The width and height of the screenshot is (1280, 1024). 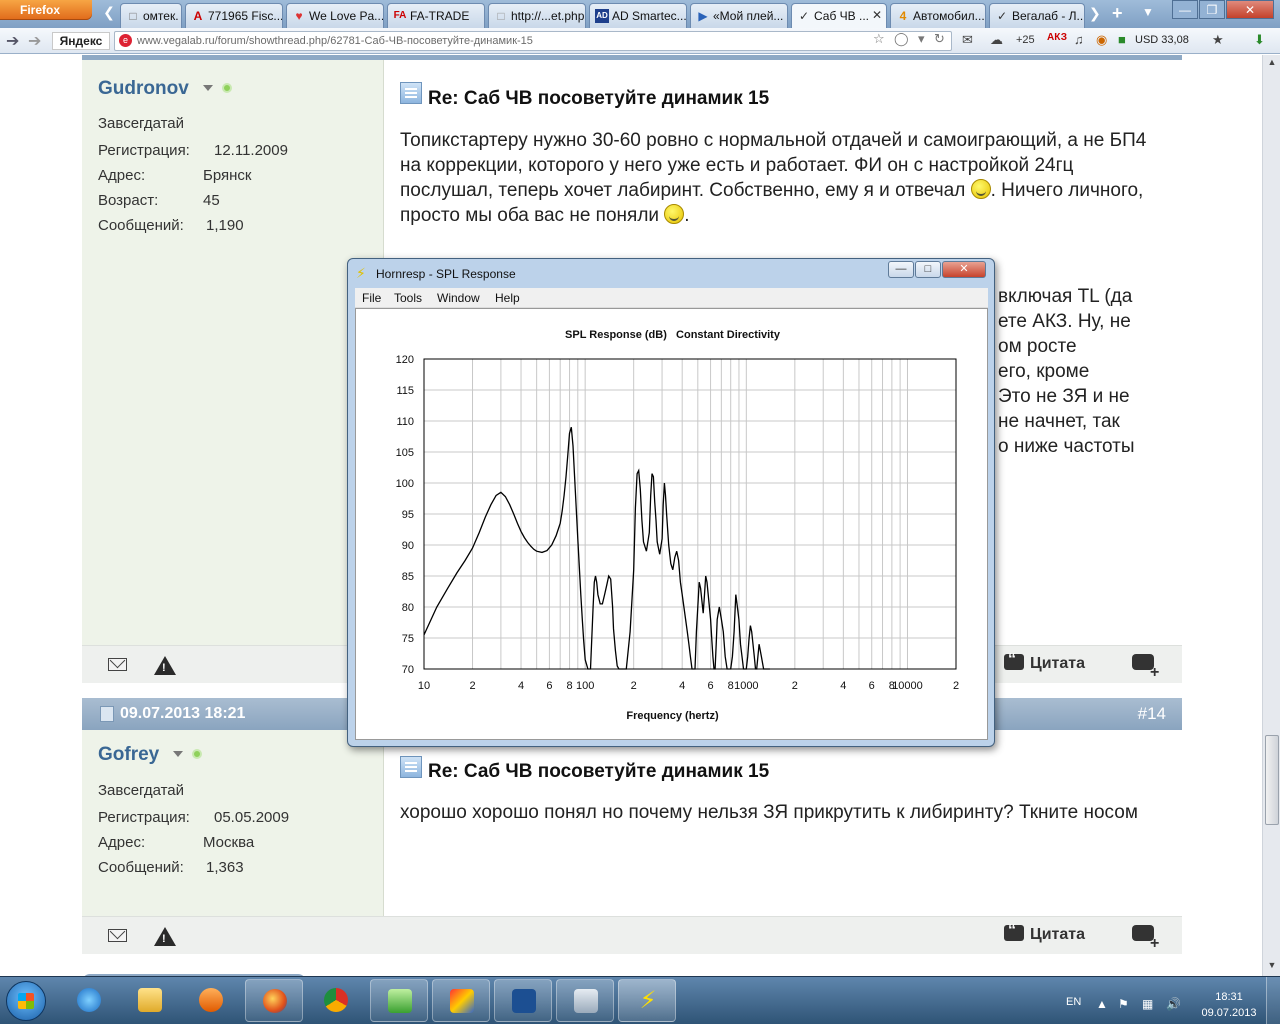 I want to click on maximize-icon: ❐, so click(x=1212, y=9).